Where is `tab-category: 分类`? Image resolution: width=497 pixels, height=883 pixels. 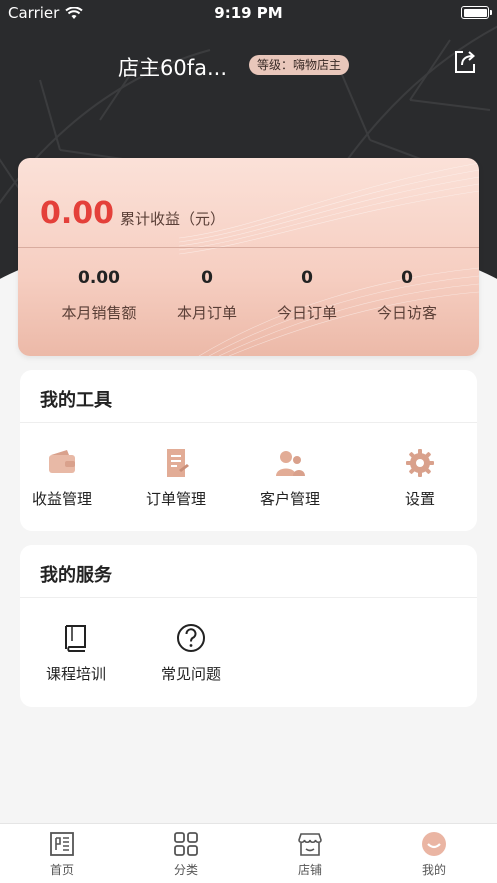
tab-category: 分类 is located at coordinates (186, 854).